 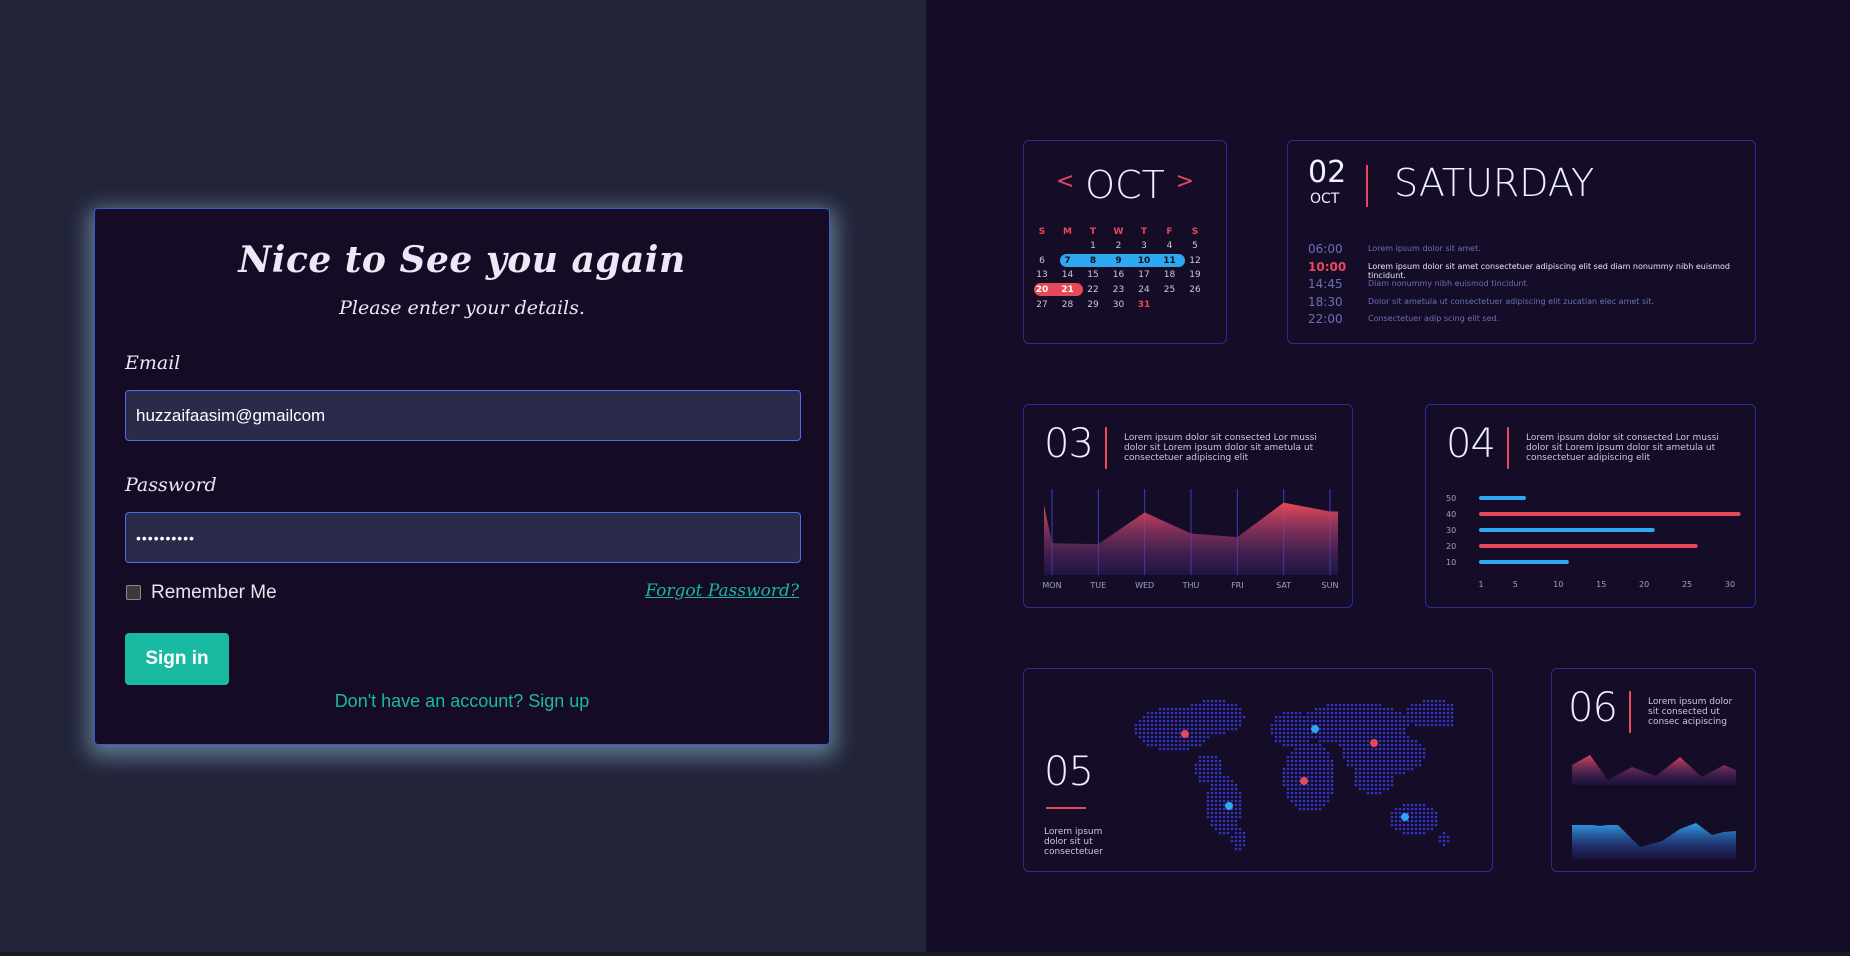 I want to click on sign-up-link: Don't have an account? Sign up, so click(x=462, y=701).